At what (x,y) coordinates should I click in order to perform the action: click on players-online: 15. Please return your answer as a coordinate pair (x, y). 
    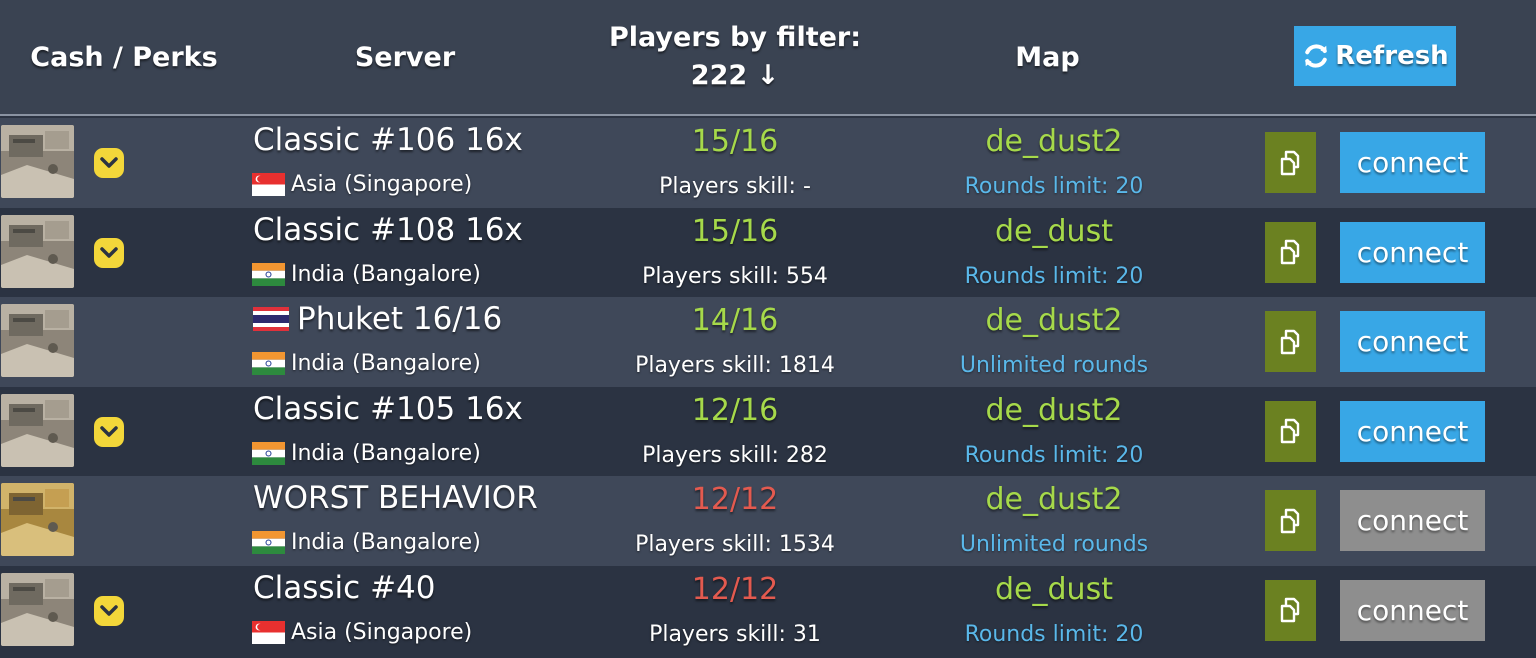
    Looking at the image, I should click on (710, 231).